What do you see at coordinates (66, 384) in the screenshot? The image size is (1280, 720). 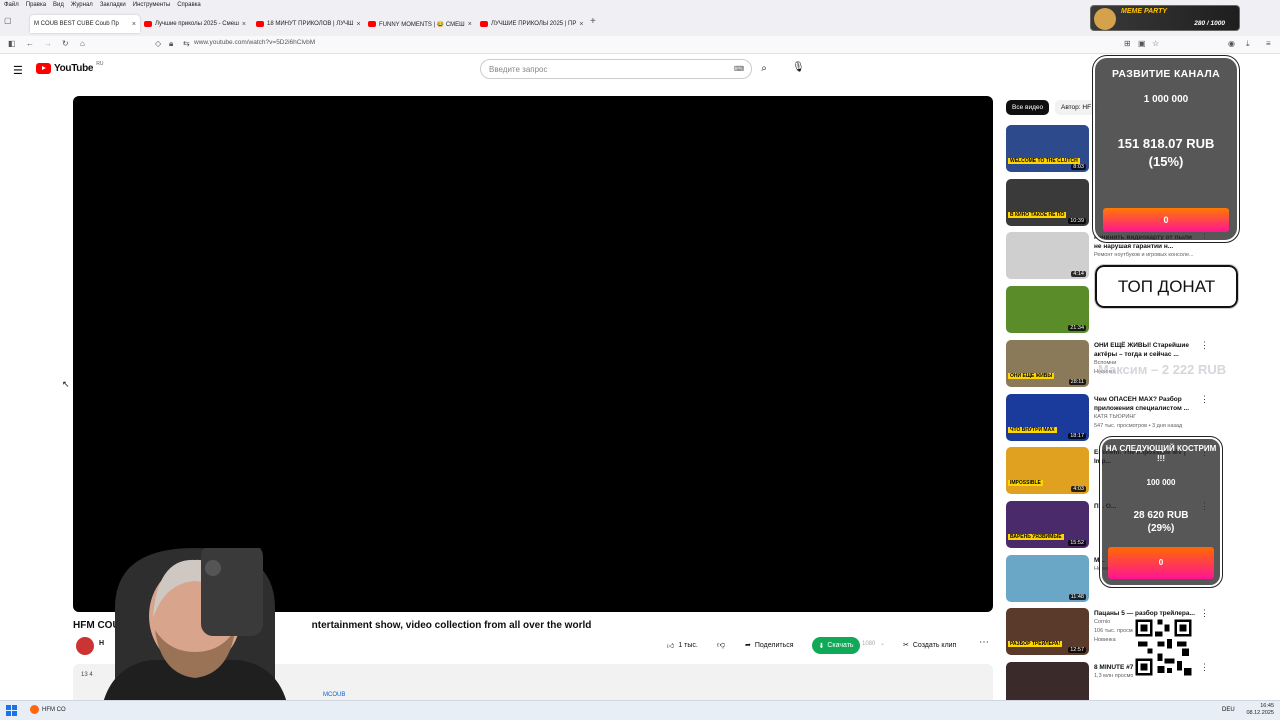 I see `mouse-cursor-icon: ↖` at bounding box center [66, 384].